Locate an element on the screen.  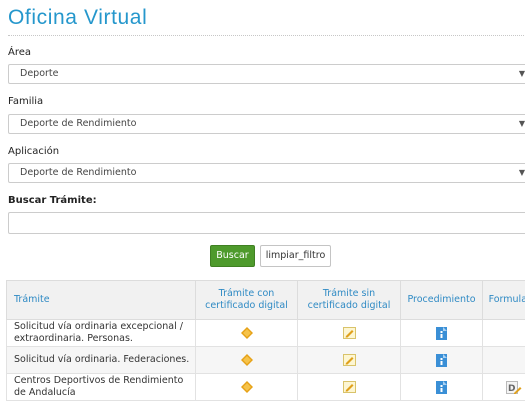
aplicacion-select: Deporte de Rendimiento ▼ is located at coordinates (266, 173).